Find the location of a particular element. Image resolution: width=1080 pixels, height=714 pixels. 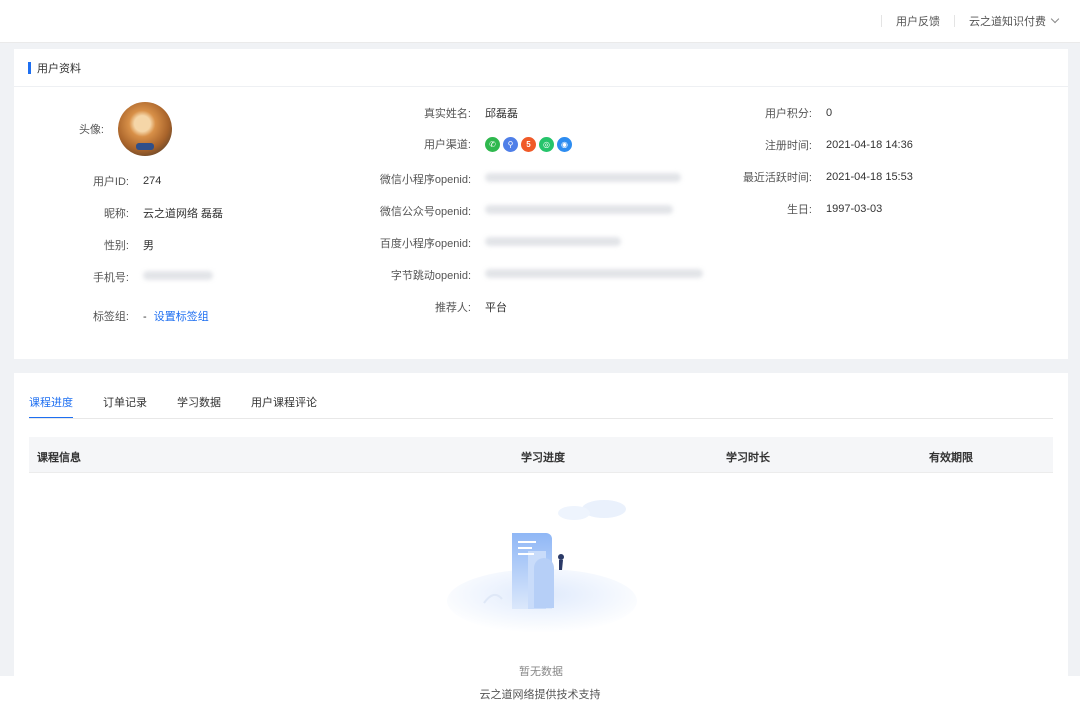

footer-text: 云之道网络提供技术支持 is located at coordinates (540, 695).